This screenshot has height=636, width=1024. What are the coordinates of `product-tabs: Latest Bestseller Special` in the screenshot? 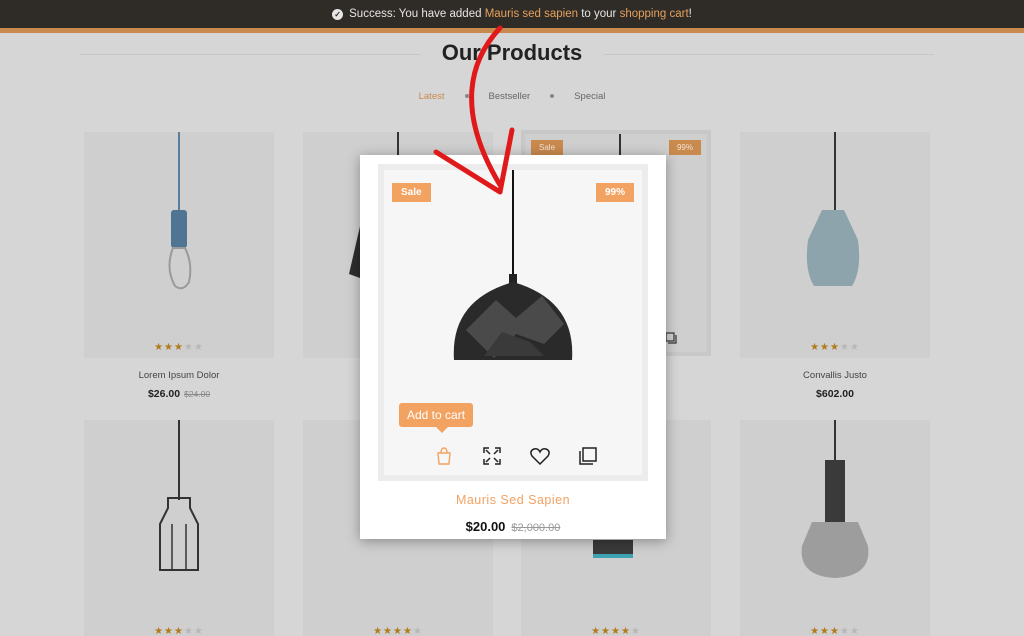 It's located at (512, 96).